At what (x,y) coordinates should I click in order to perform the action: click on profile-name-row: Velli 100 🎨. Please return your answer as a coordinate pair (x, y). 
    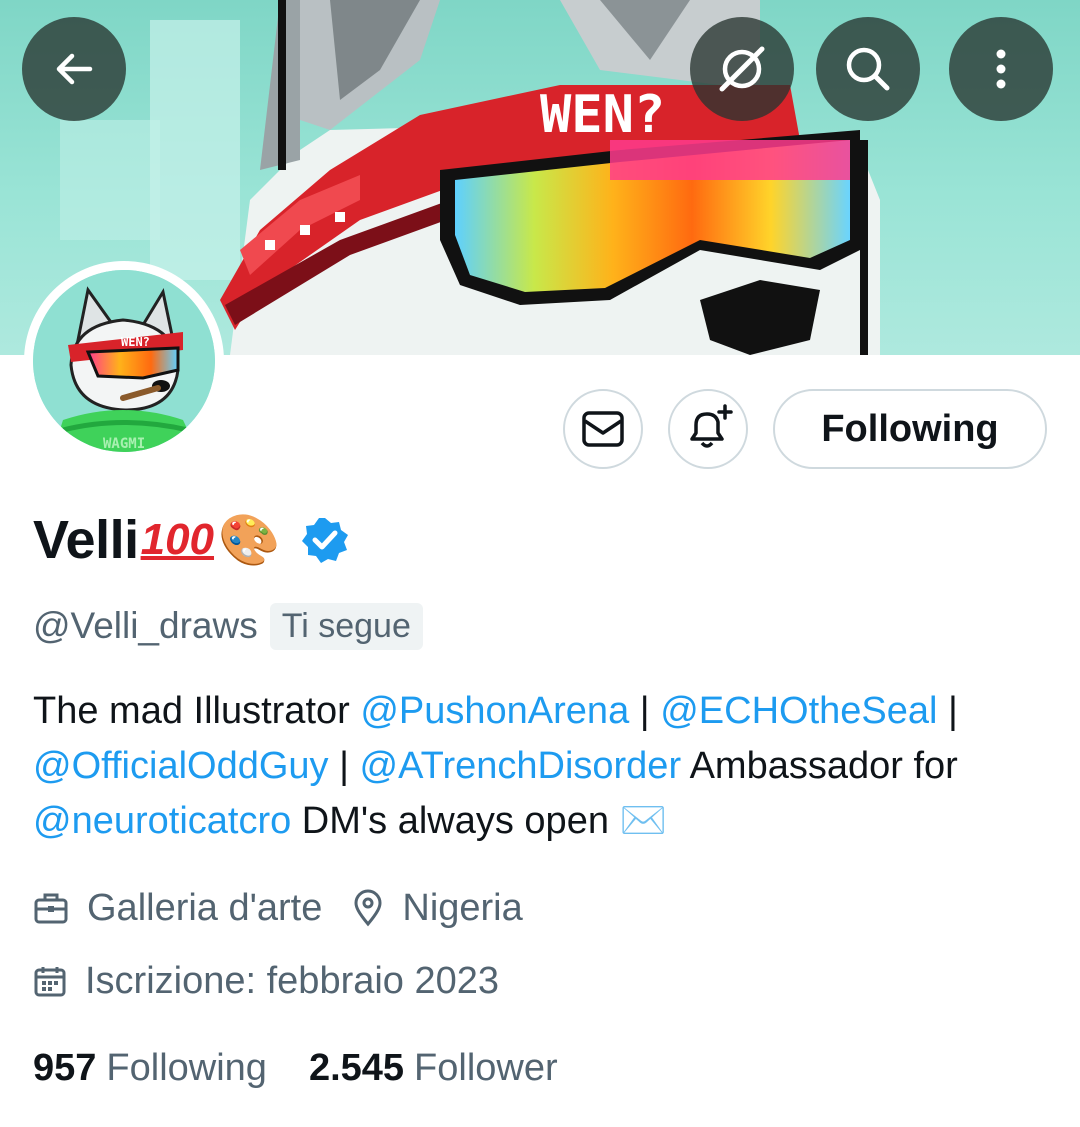
    Looking at the image, I should click on (191, 540).